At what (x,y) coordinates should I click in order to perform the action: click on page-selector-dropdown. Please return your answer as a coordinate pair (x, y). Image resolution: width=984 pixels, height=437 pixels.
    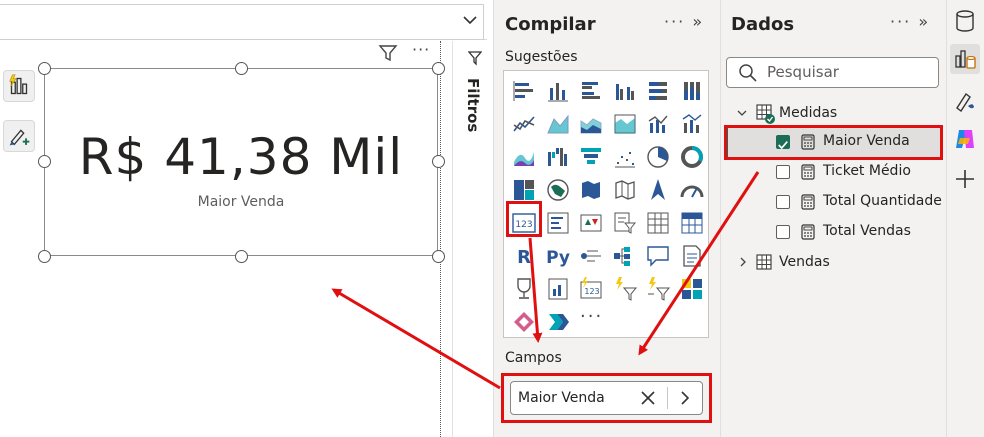
    Looking at the image, I should click on (242, 22).